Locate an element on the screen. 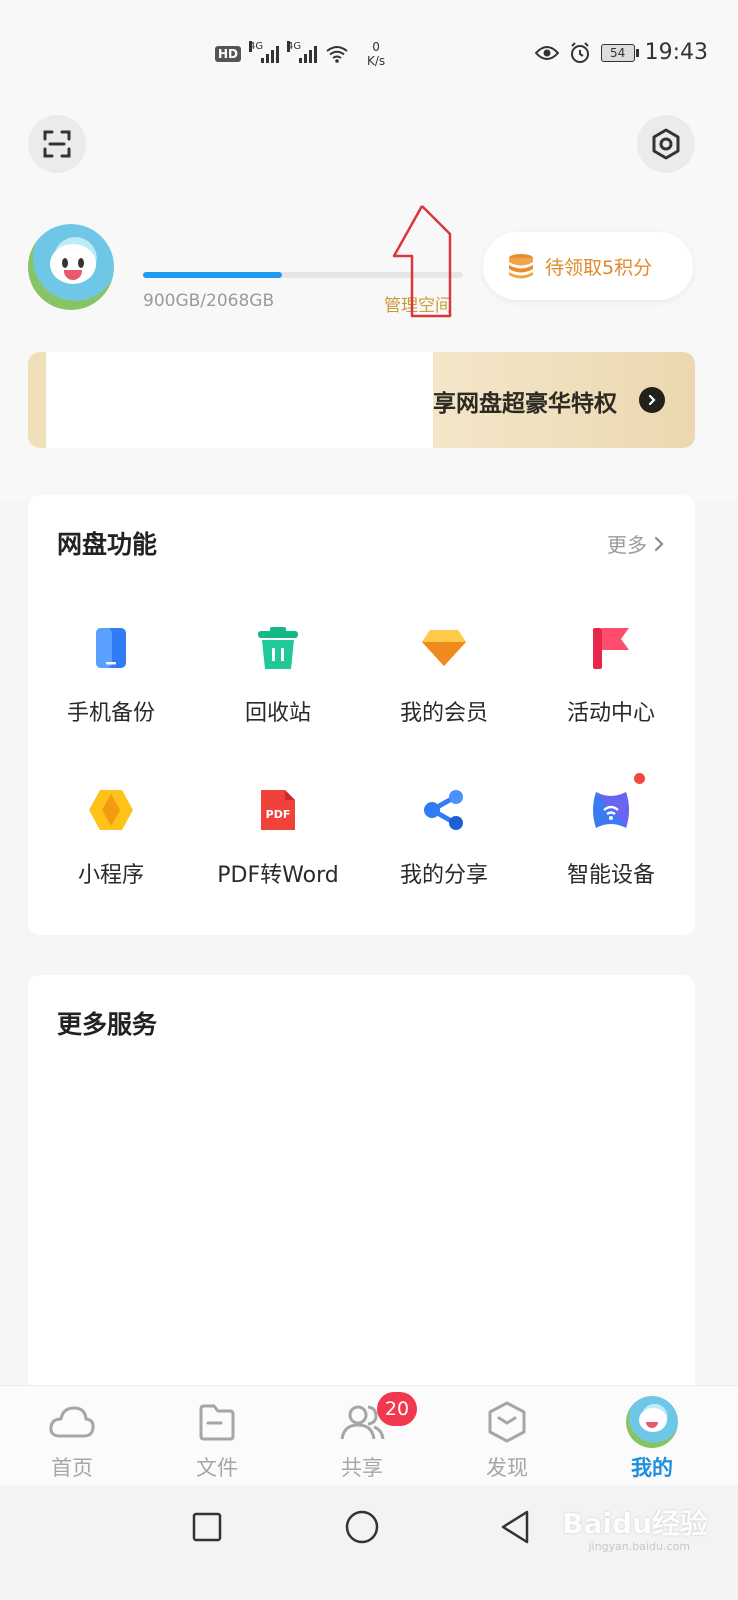 This screenshot has width=738, height=1600. signal-icon-2: 4G is located at coordinates (302, 52).